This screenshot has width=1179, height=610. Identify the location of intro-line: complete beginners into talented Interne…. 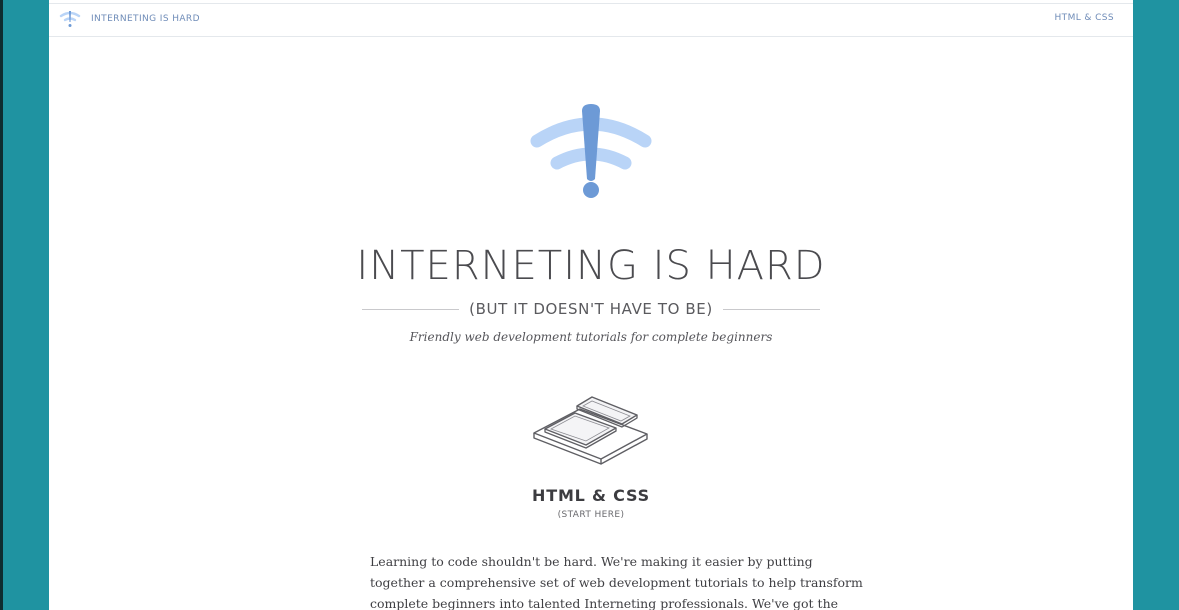
(604, 603).